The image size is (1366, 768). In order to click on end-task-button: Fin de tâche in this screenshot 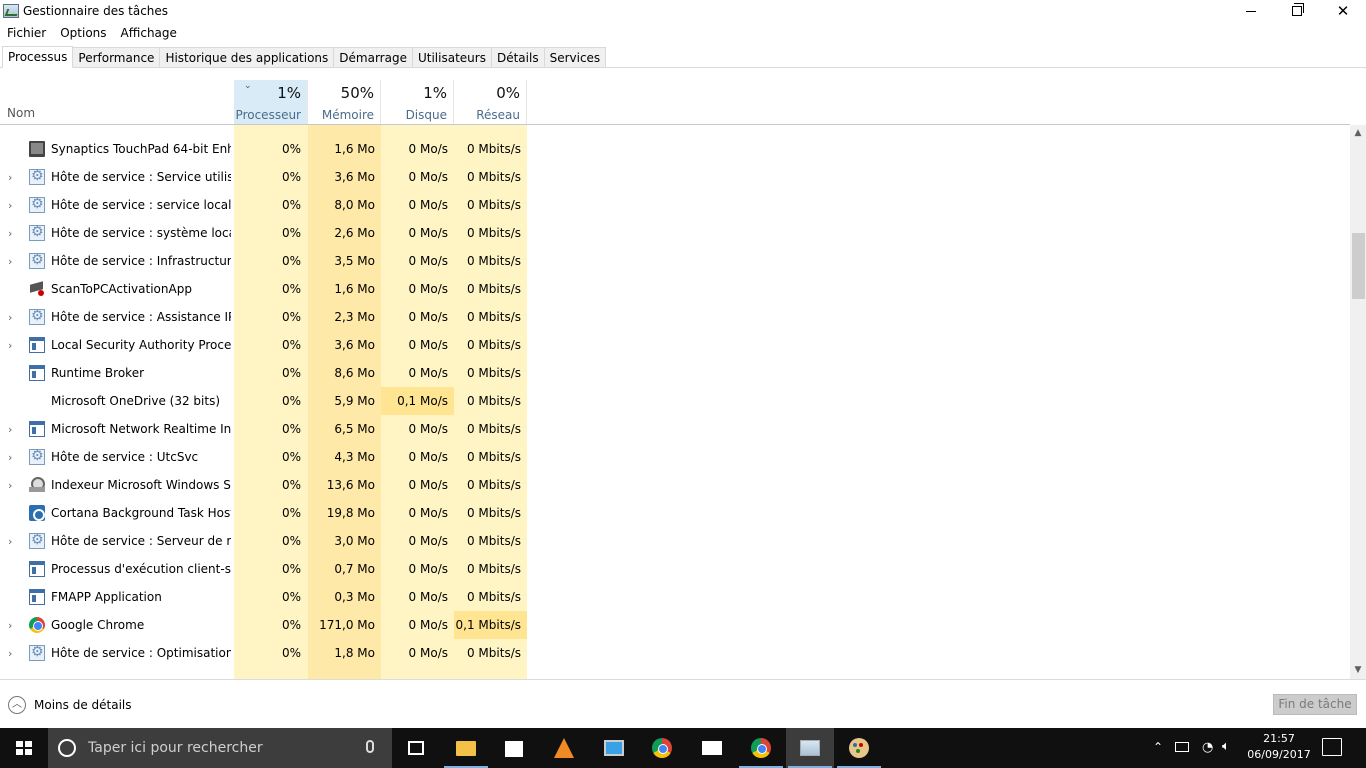, I will do `click(1315, 704)`.